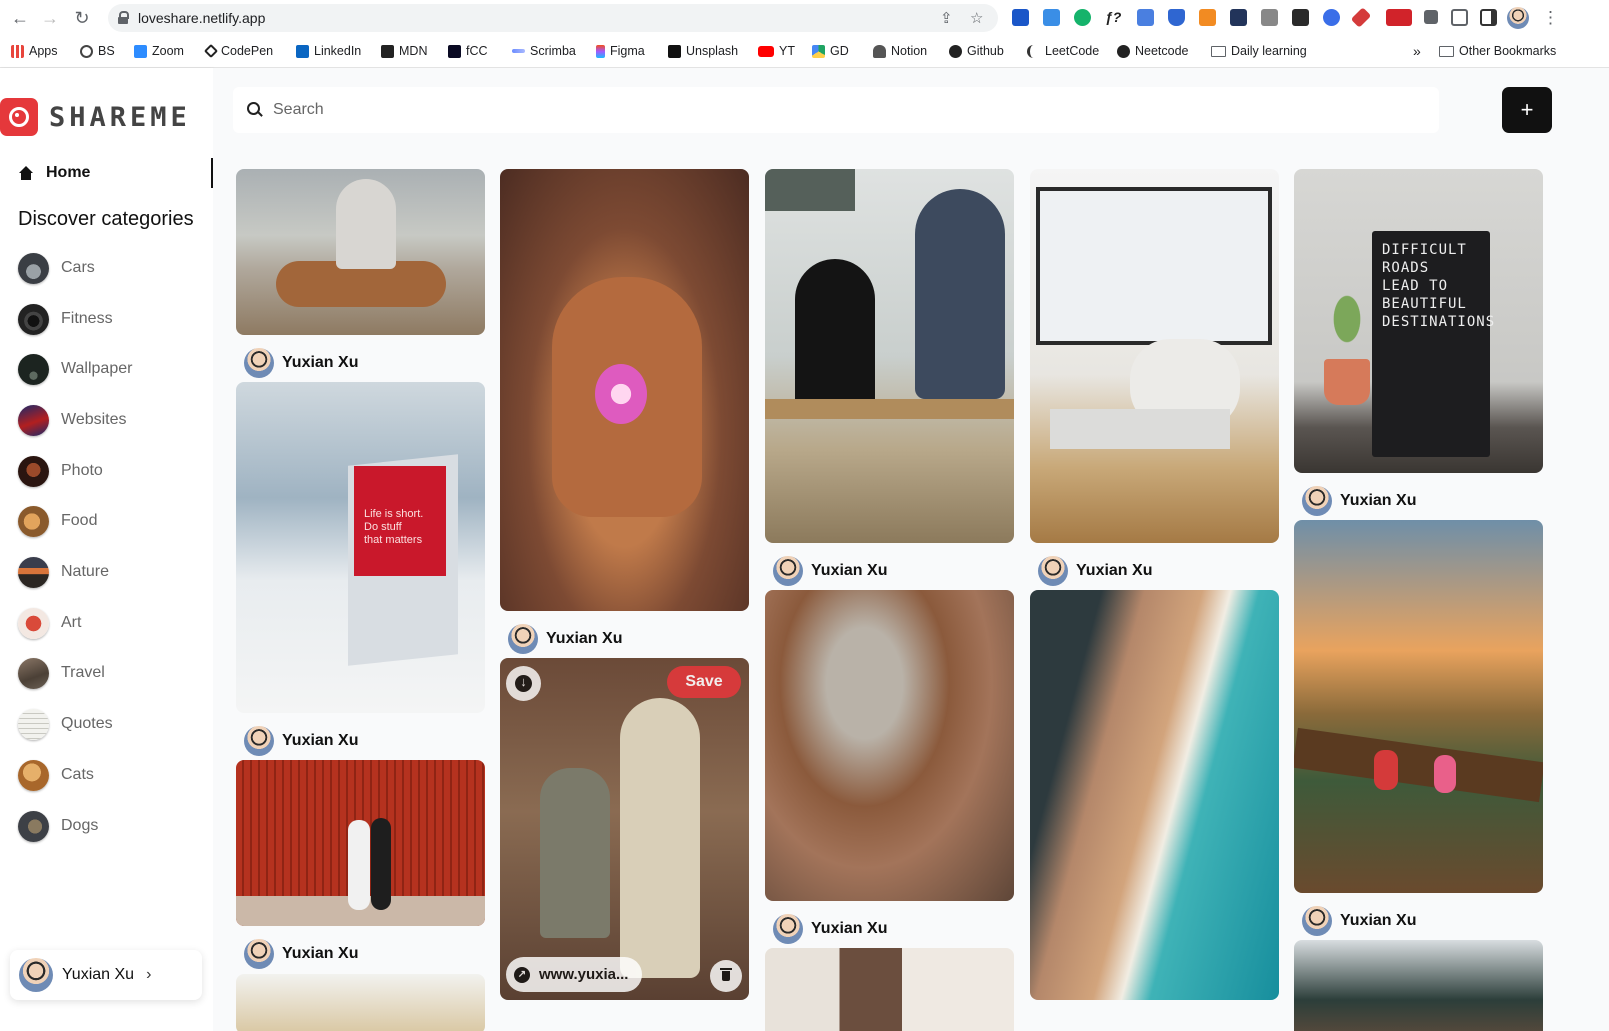  Describe the element at coordinates (404, 51) in the screenshot. I see `bookmark-mdn: MDN` at that location.